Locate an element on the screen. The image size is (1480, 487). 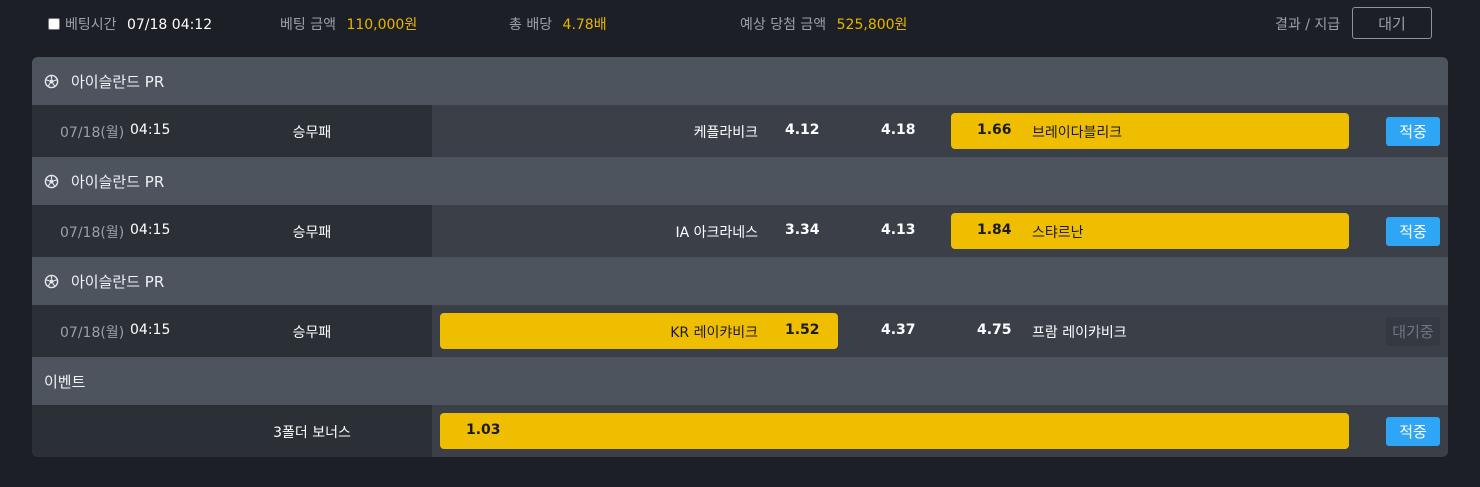
expected-win: 예상 당첨 금액 525,800원 is located at coordinates (823, 24).